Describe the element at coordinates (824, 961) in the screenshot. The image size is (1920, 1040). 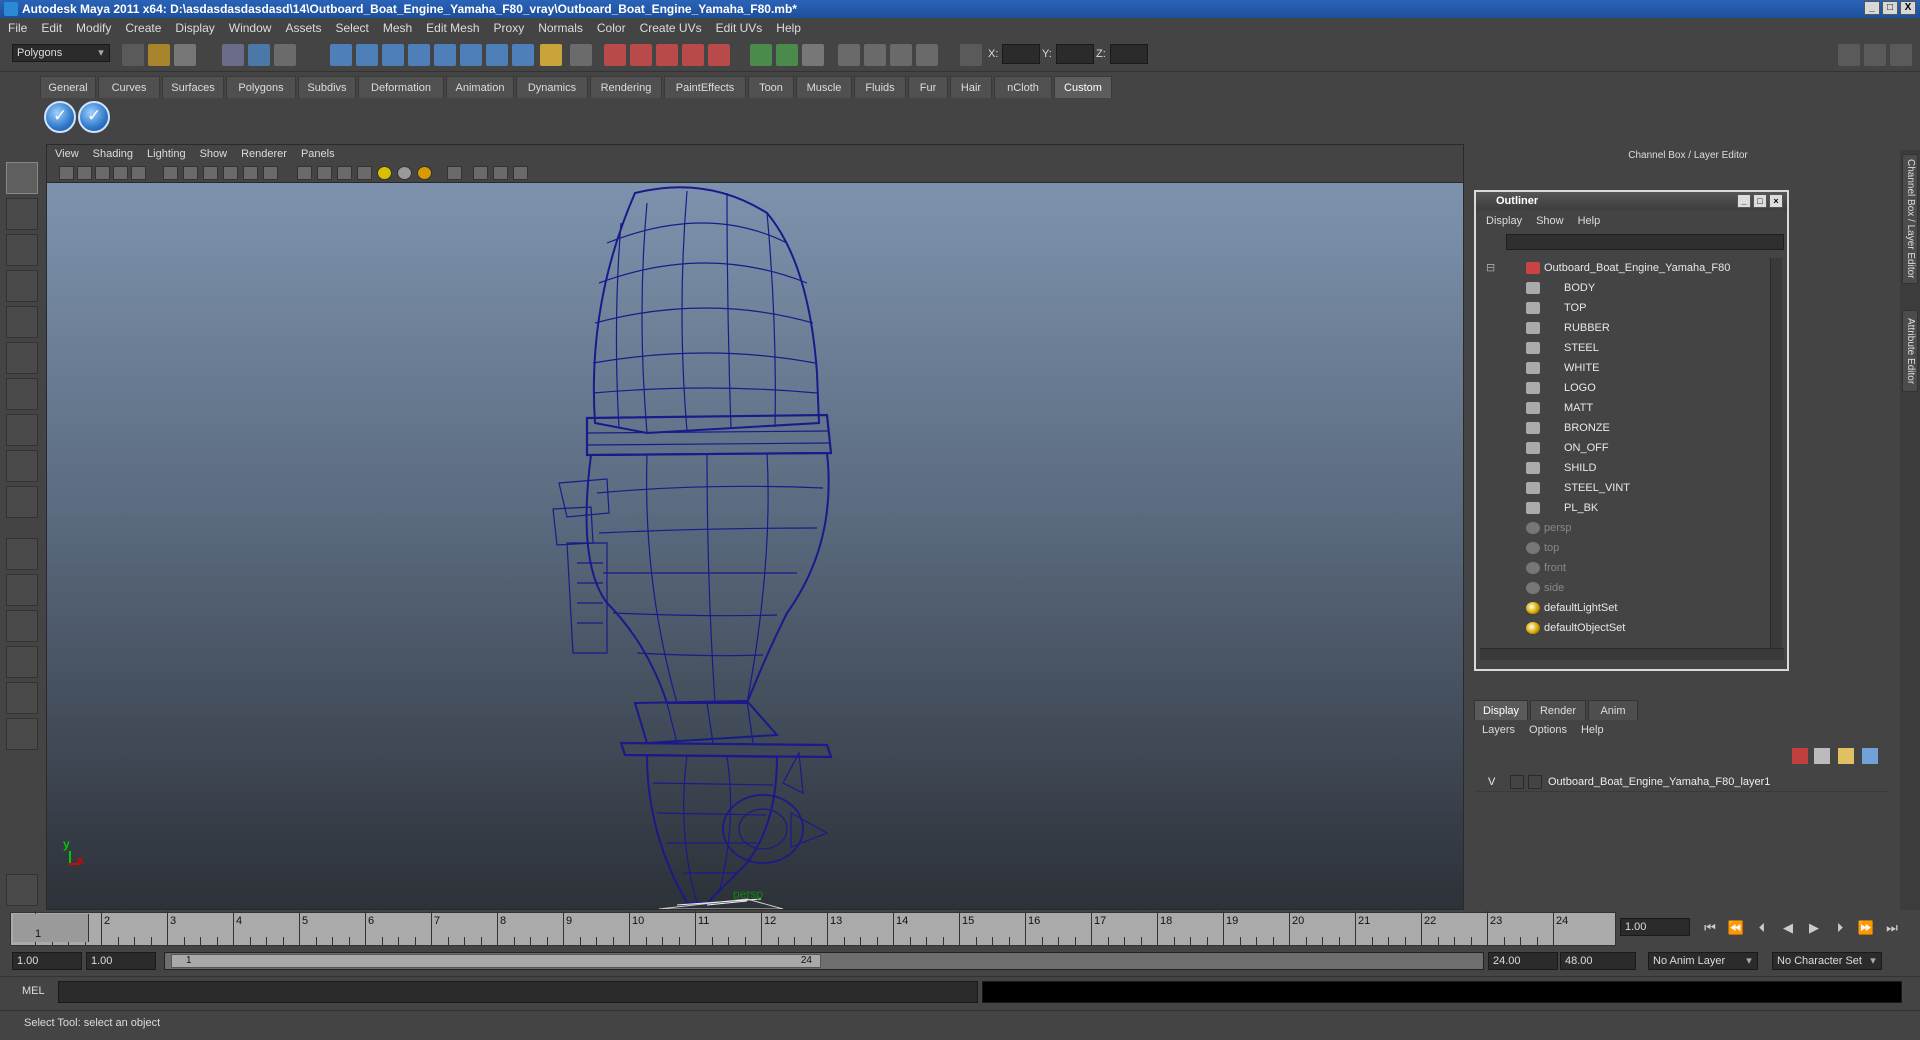
I see `range-slider: 1 24` at that location.